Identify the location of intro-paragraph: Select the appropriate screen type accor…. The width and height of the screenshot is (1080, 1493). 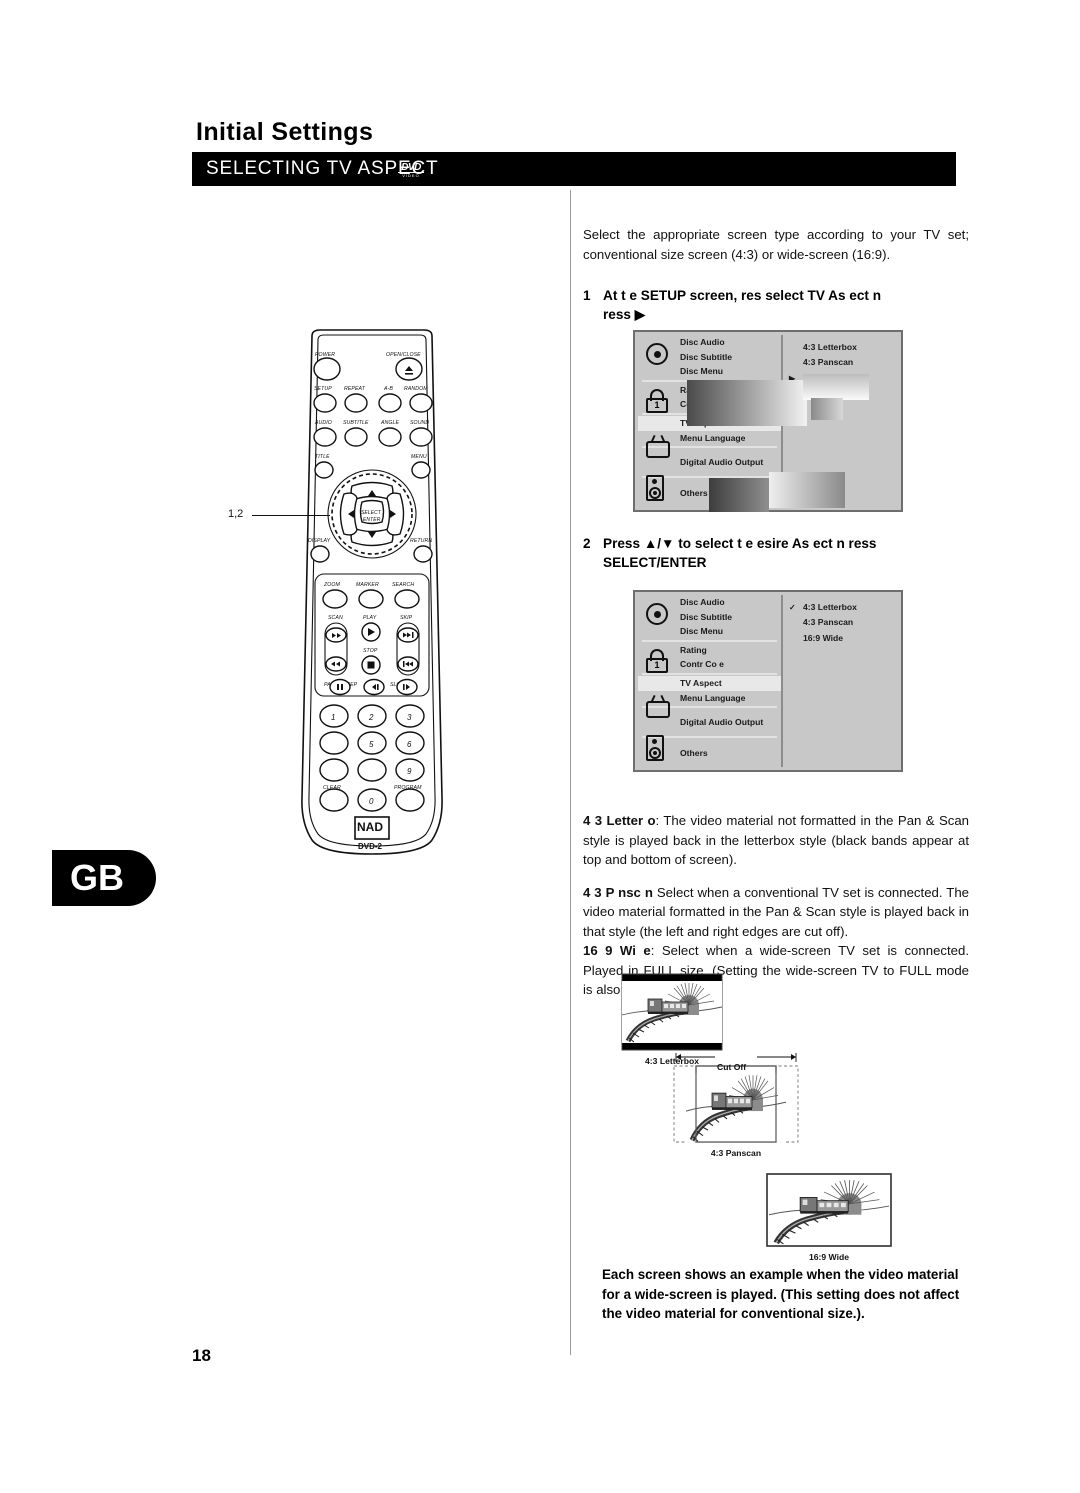
(776, 244).